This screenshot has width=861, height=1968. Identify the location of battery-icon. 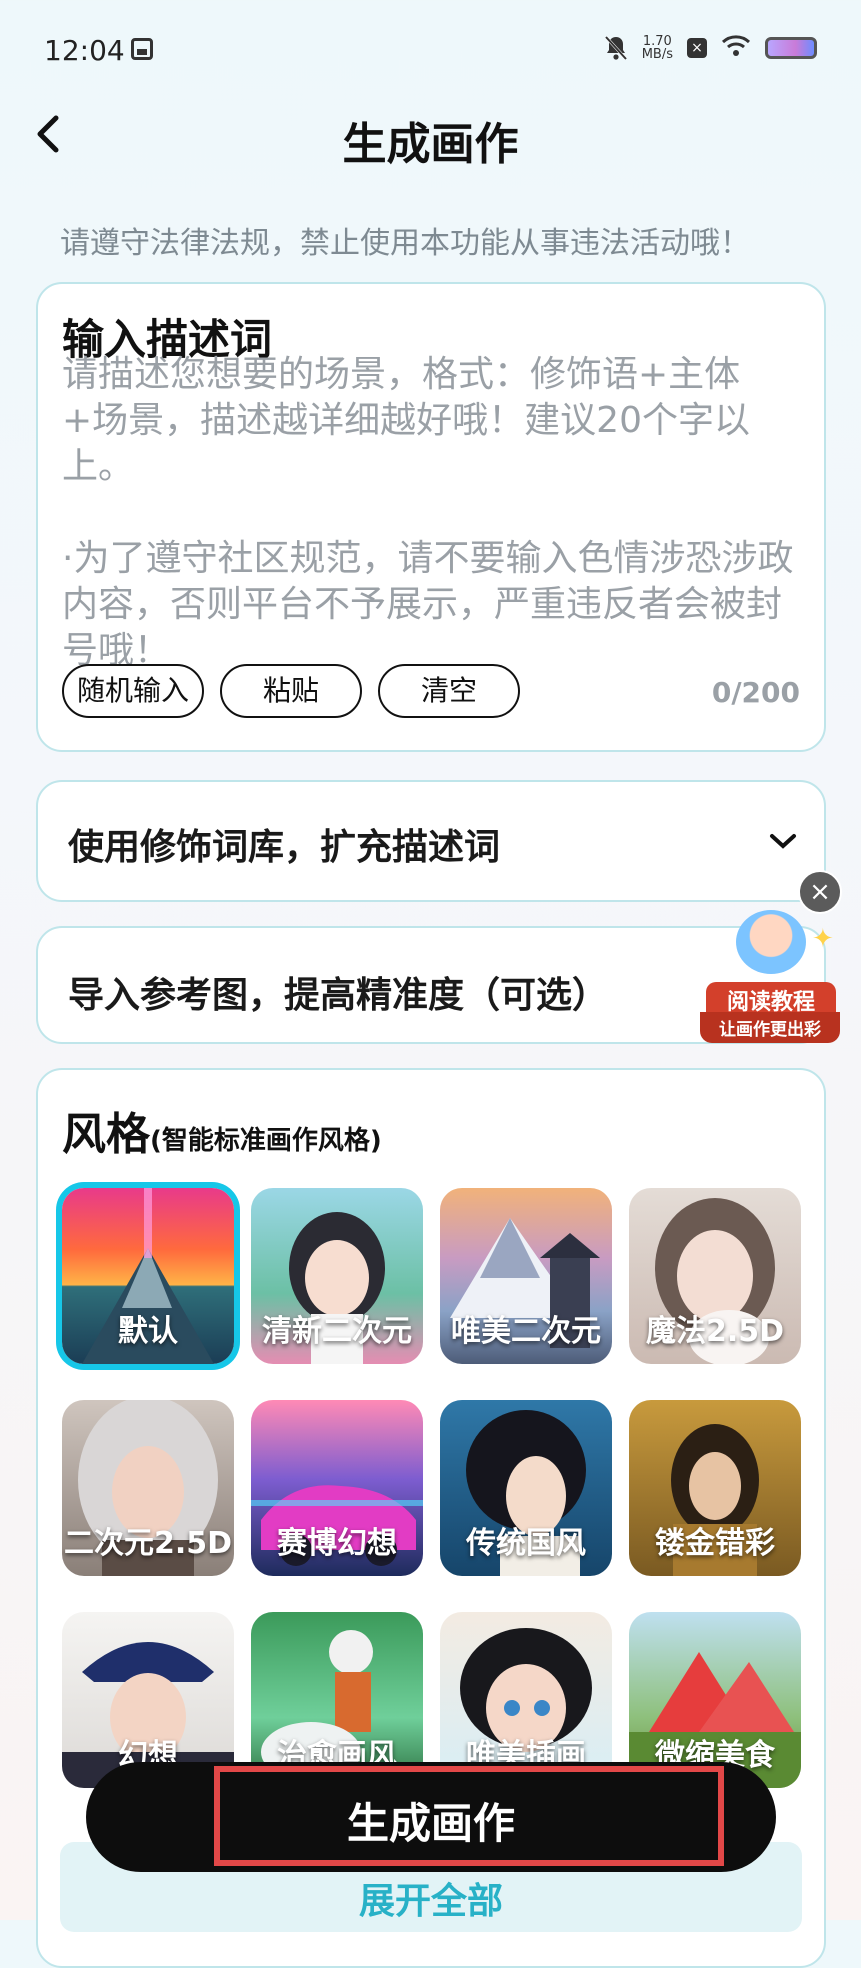
(791, 48).